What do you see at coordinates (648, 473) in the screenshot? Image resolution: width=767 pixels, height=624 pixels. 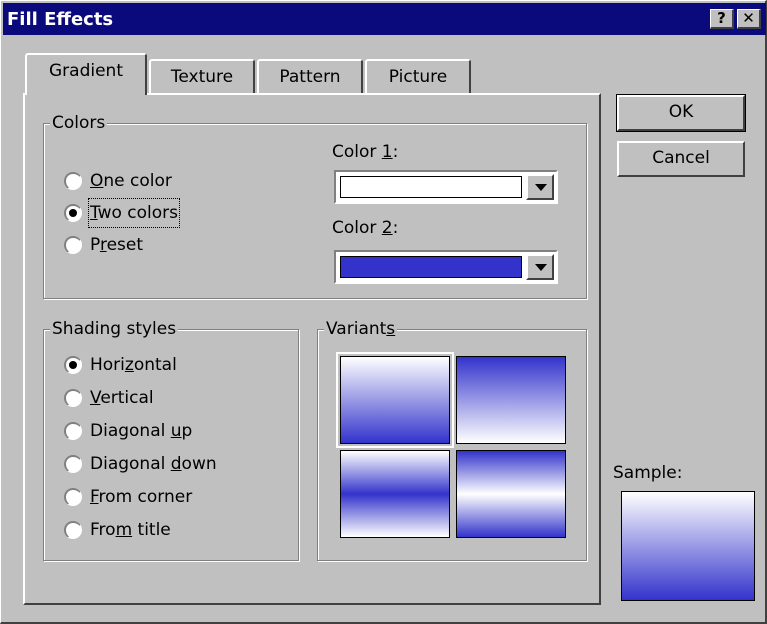 I see `sample-label: Sample:` at bounding box center [648, 473].